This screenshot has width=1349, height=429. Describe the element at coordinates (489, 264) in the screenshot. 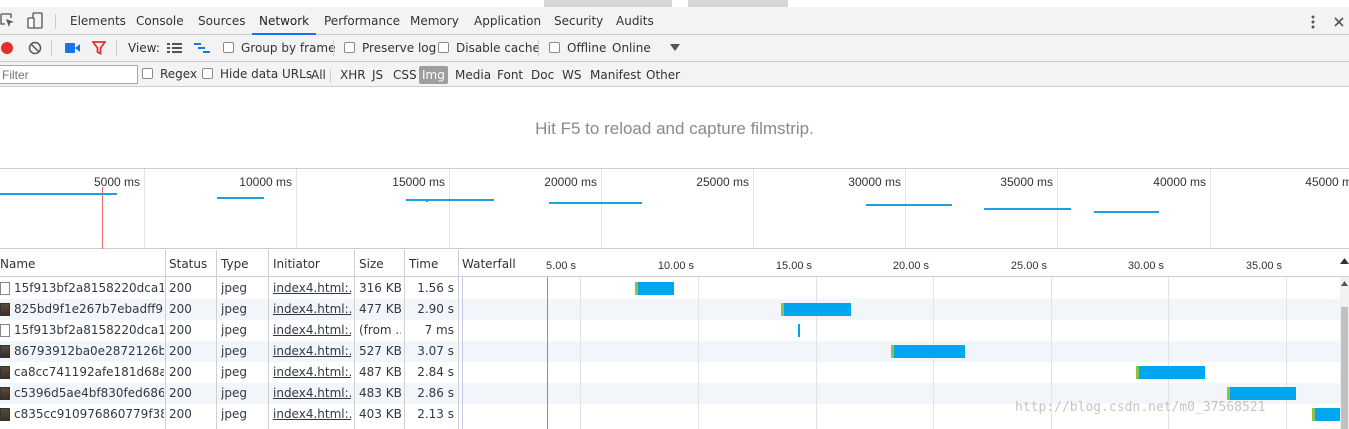

I see `column-header-waterfall: Waterfall` at that location.